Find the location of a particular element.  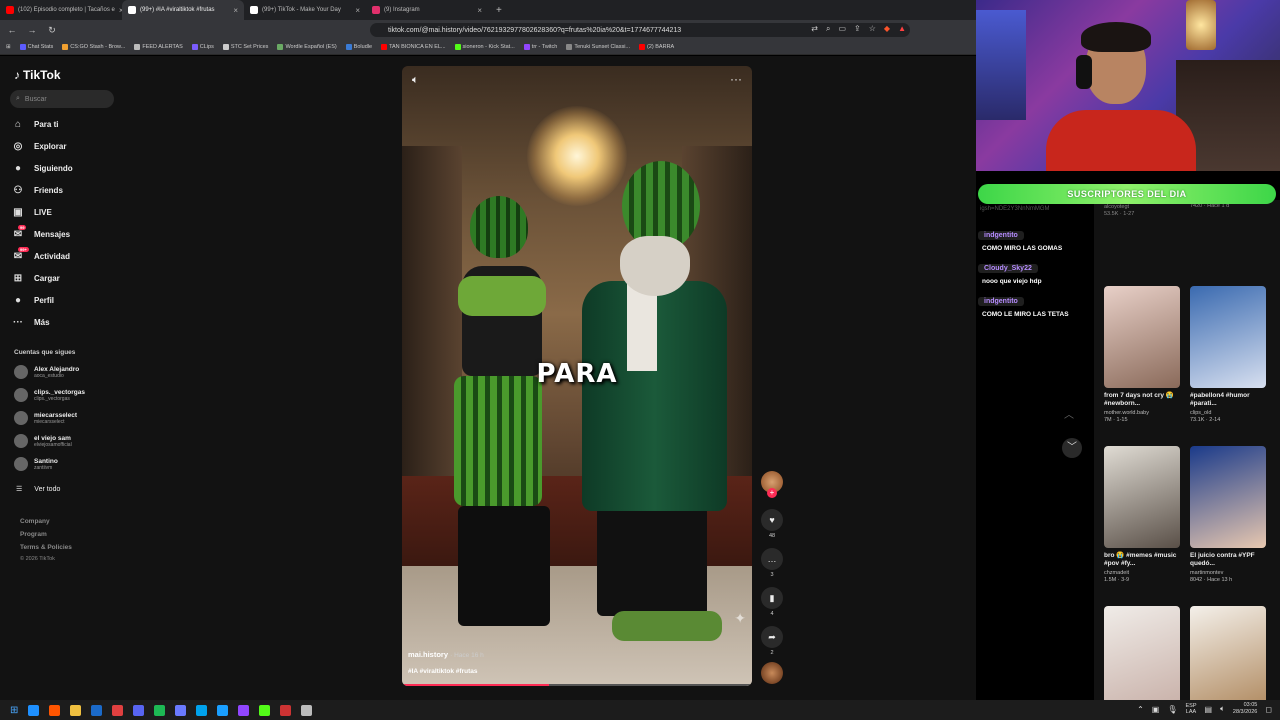

new-tab-button: + is located at coordinates (499, 10).